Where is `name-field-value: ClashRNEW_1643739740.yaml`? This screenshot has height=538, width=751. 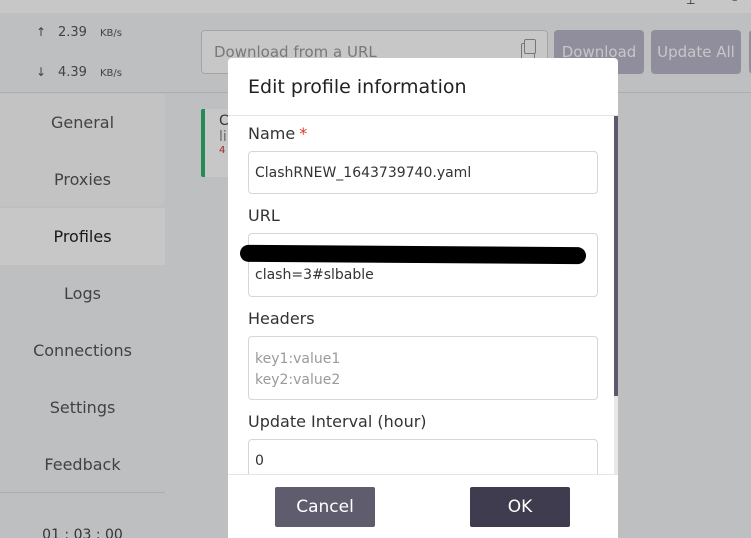
name-field-value: ClashRNEW_1643739740.yaml is located at coordinates (363, 172).